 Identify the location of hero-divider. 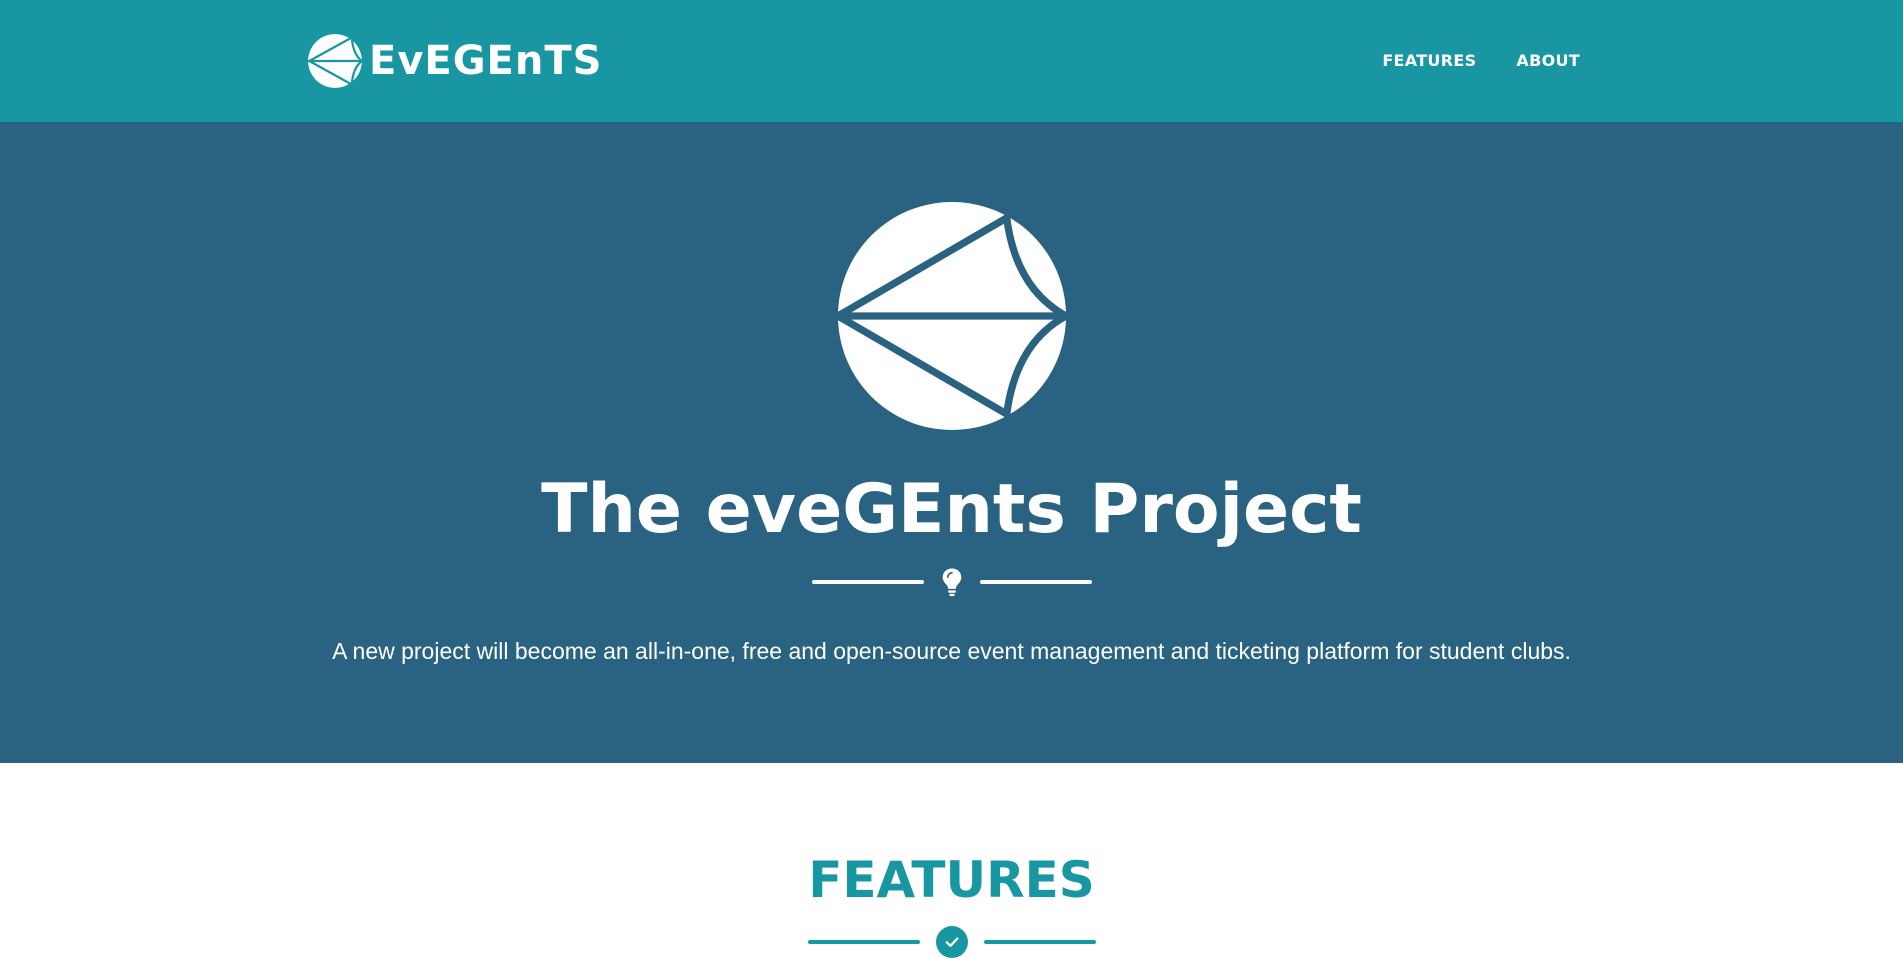
(952, 582).